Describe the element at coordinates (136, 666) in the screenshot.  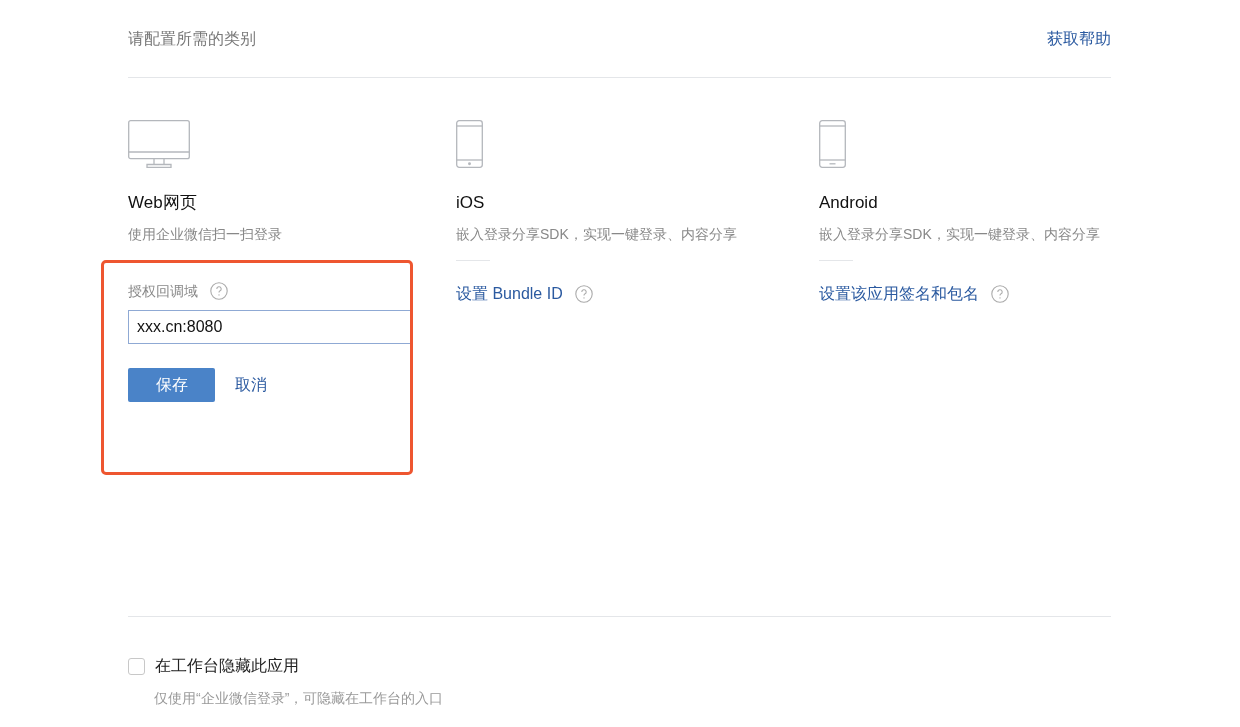
I see `checkbox` at that location.